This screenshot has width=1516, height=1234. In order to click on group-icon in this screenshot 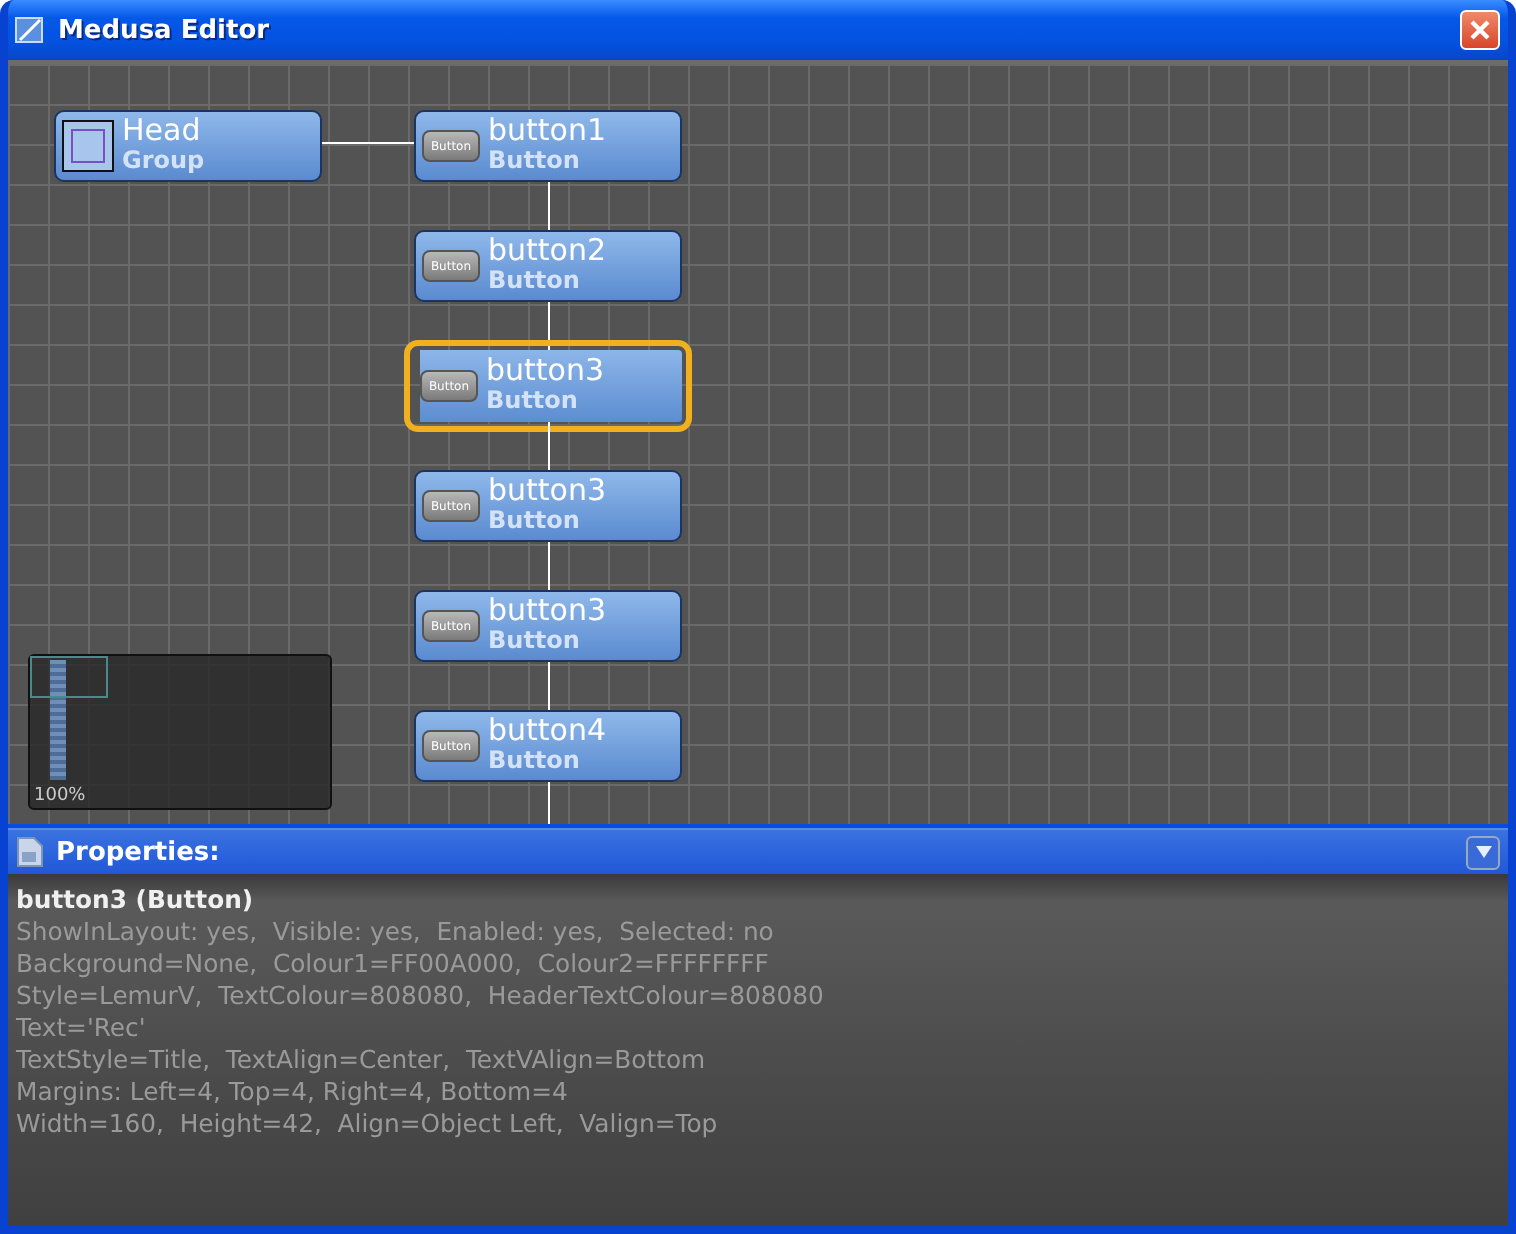, I will do `click(88, 146)`.